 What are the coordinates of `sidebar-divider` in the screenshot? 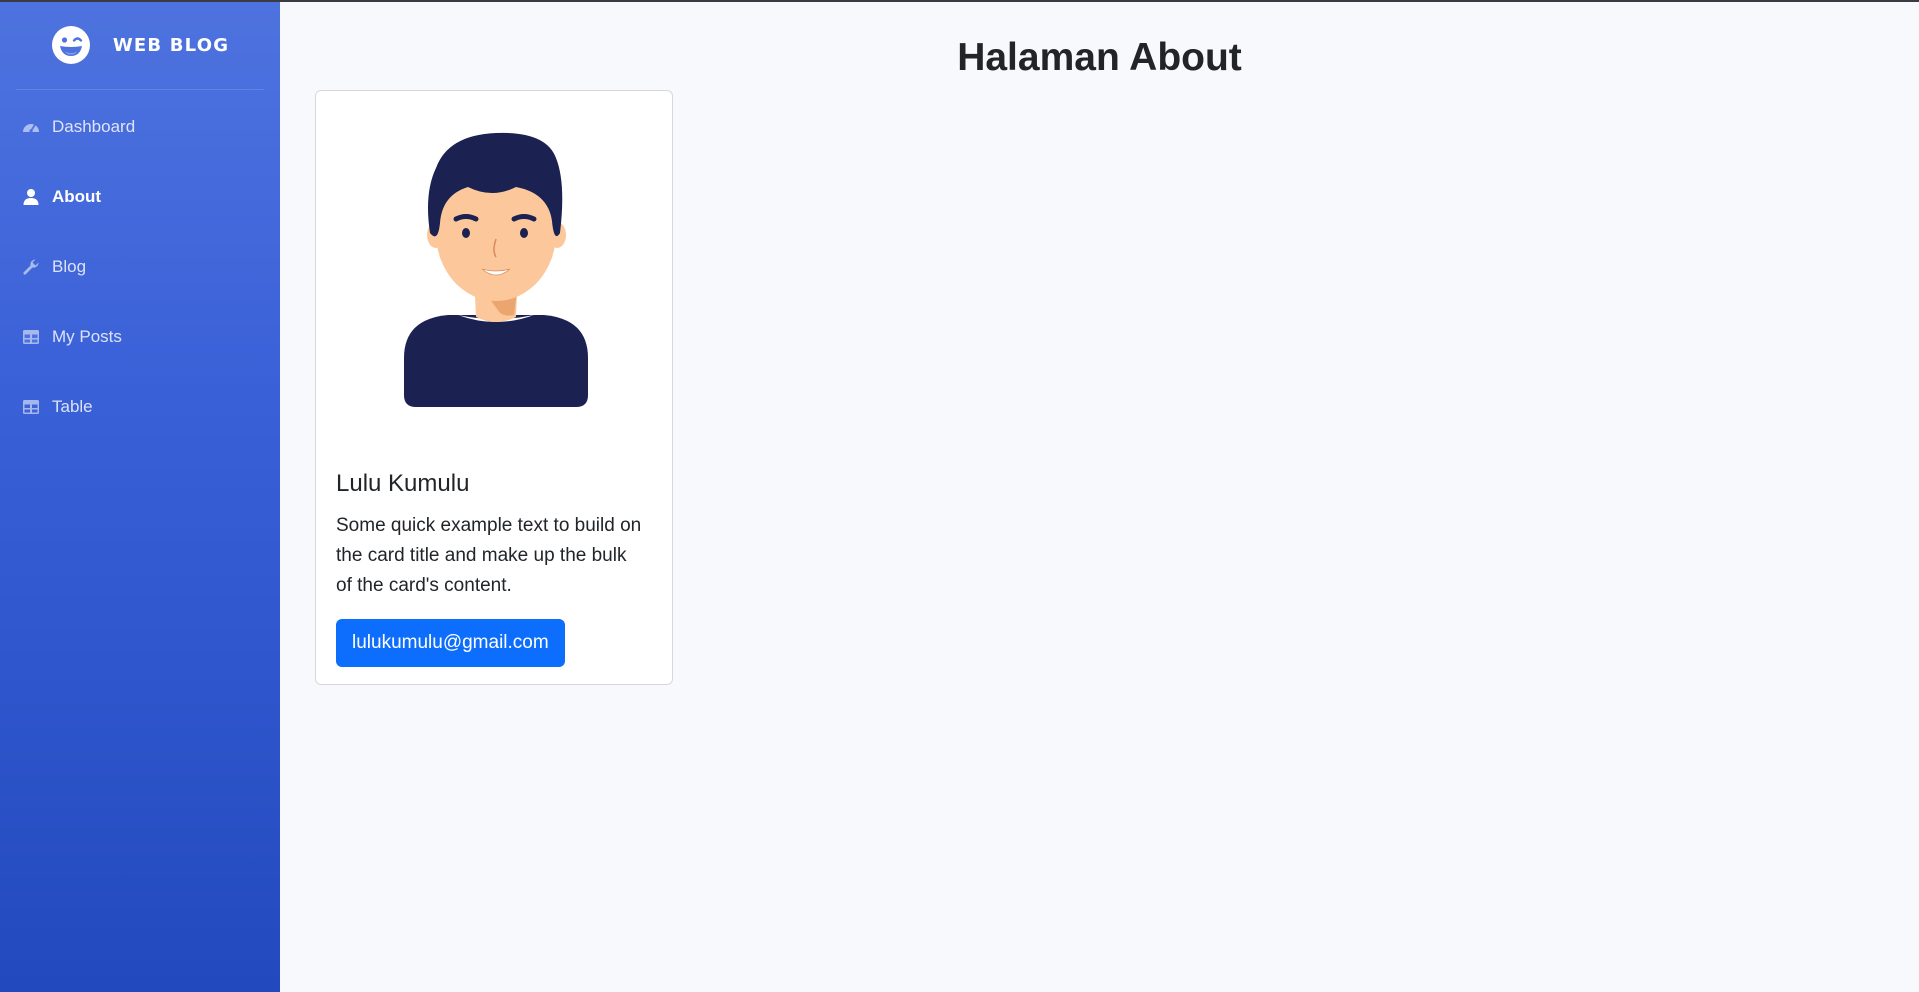 It's located at (140, 89).